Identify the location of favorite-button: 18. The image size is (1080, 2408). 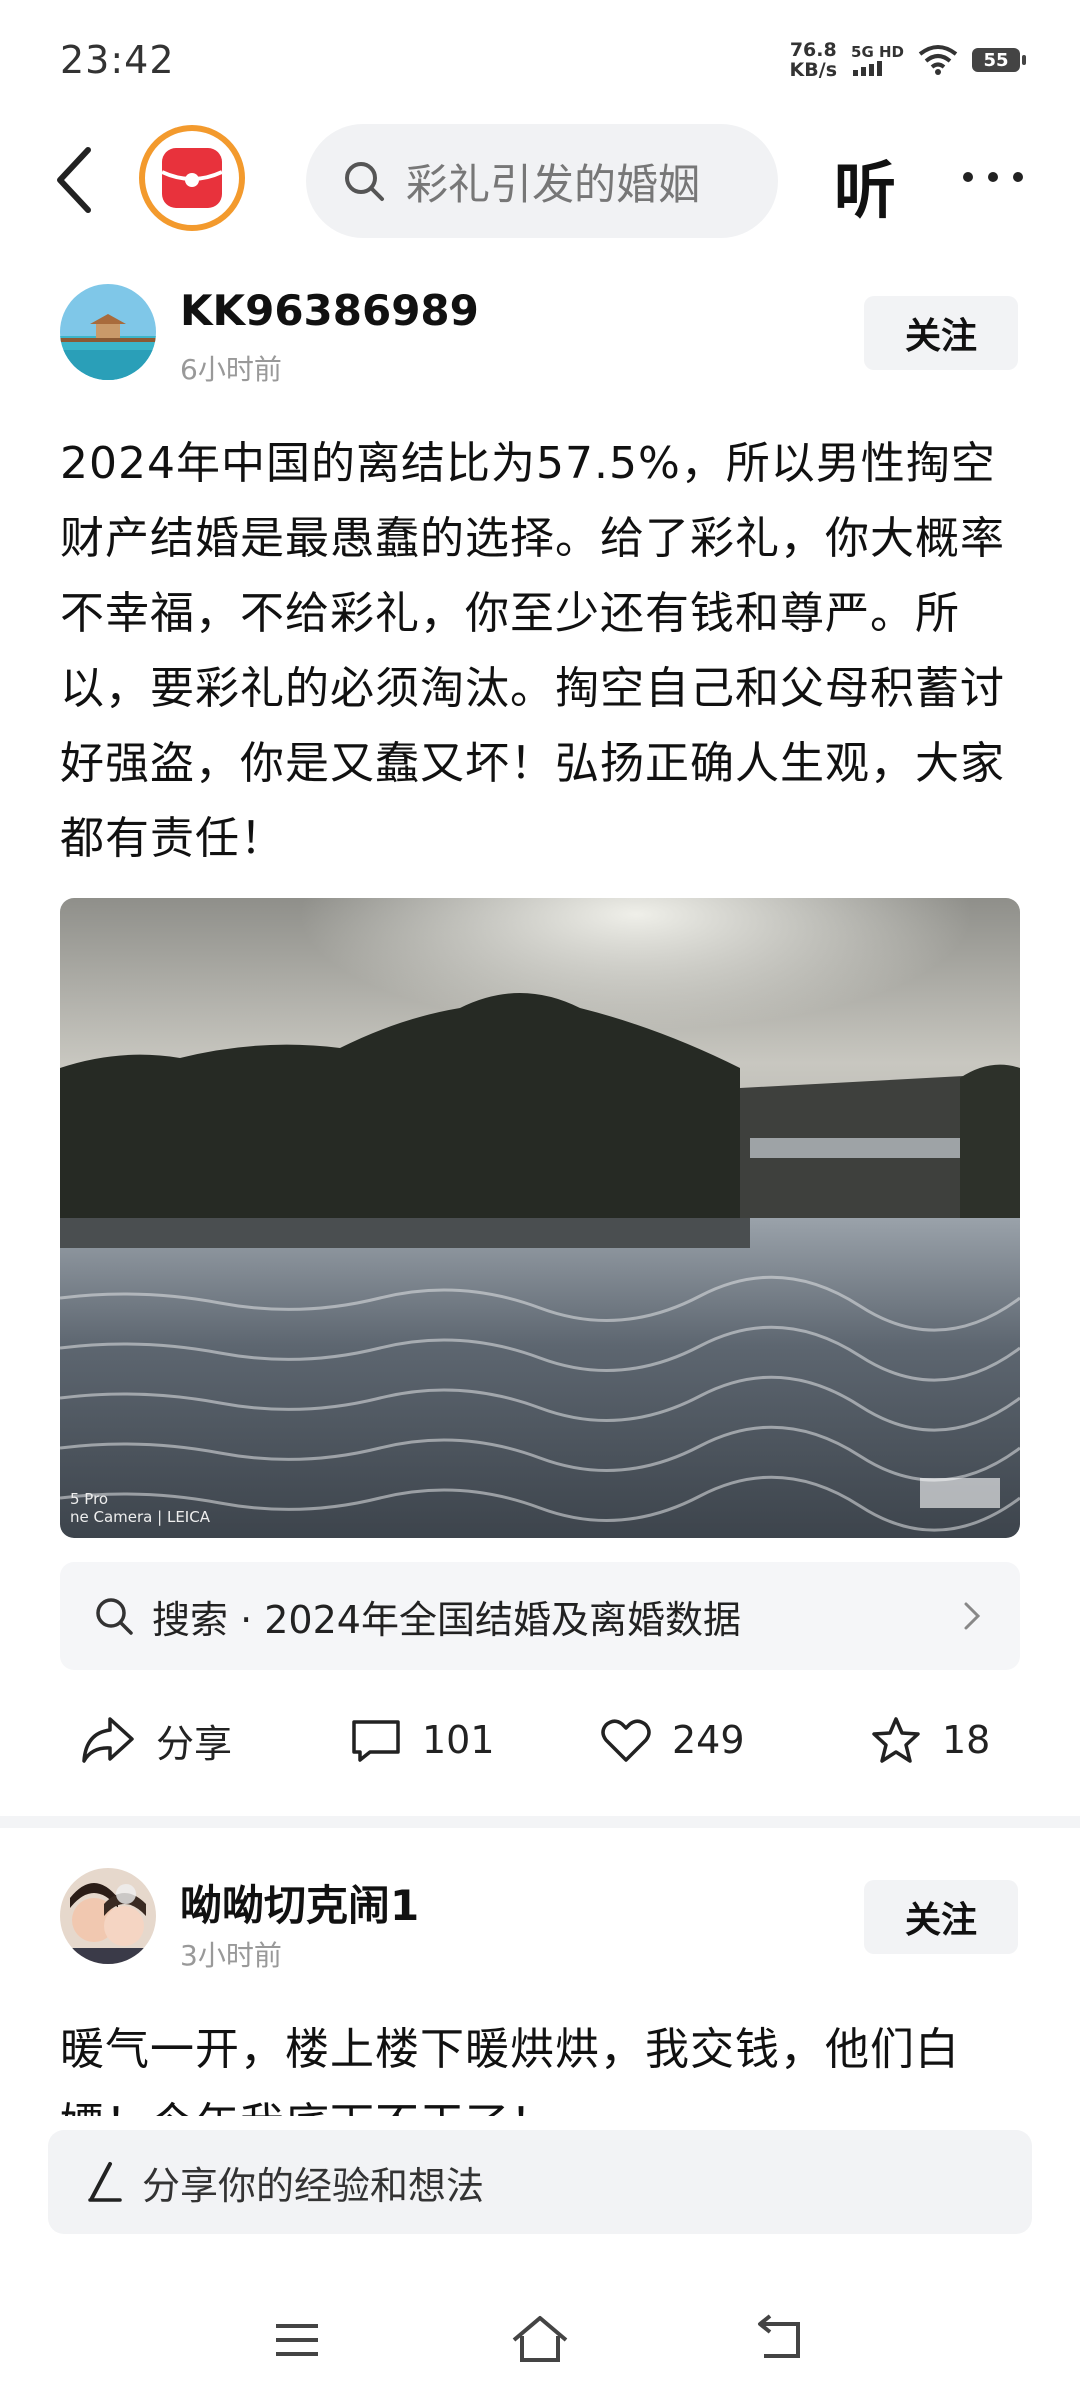
(930, 1740).